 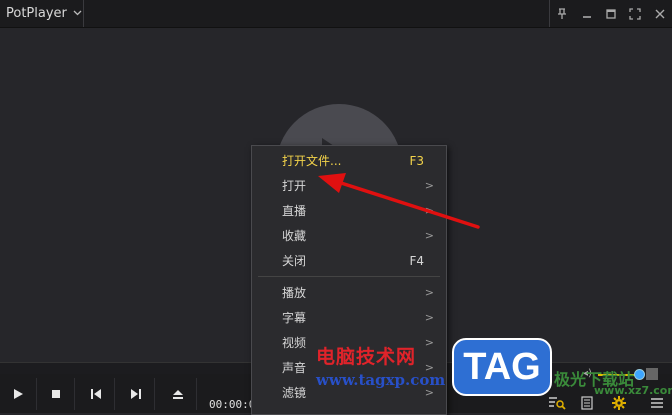 What do you see at coordinates (502, 367) in the screenshot?
I see `watermark-tag-logo: TAG` at bounding box center [502, 367].